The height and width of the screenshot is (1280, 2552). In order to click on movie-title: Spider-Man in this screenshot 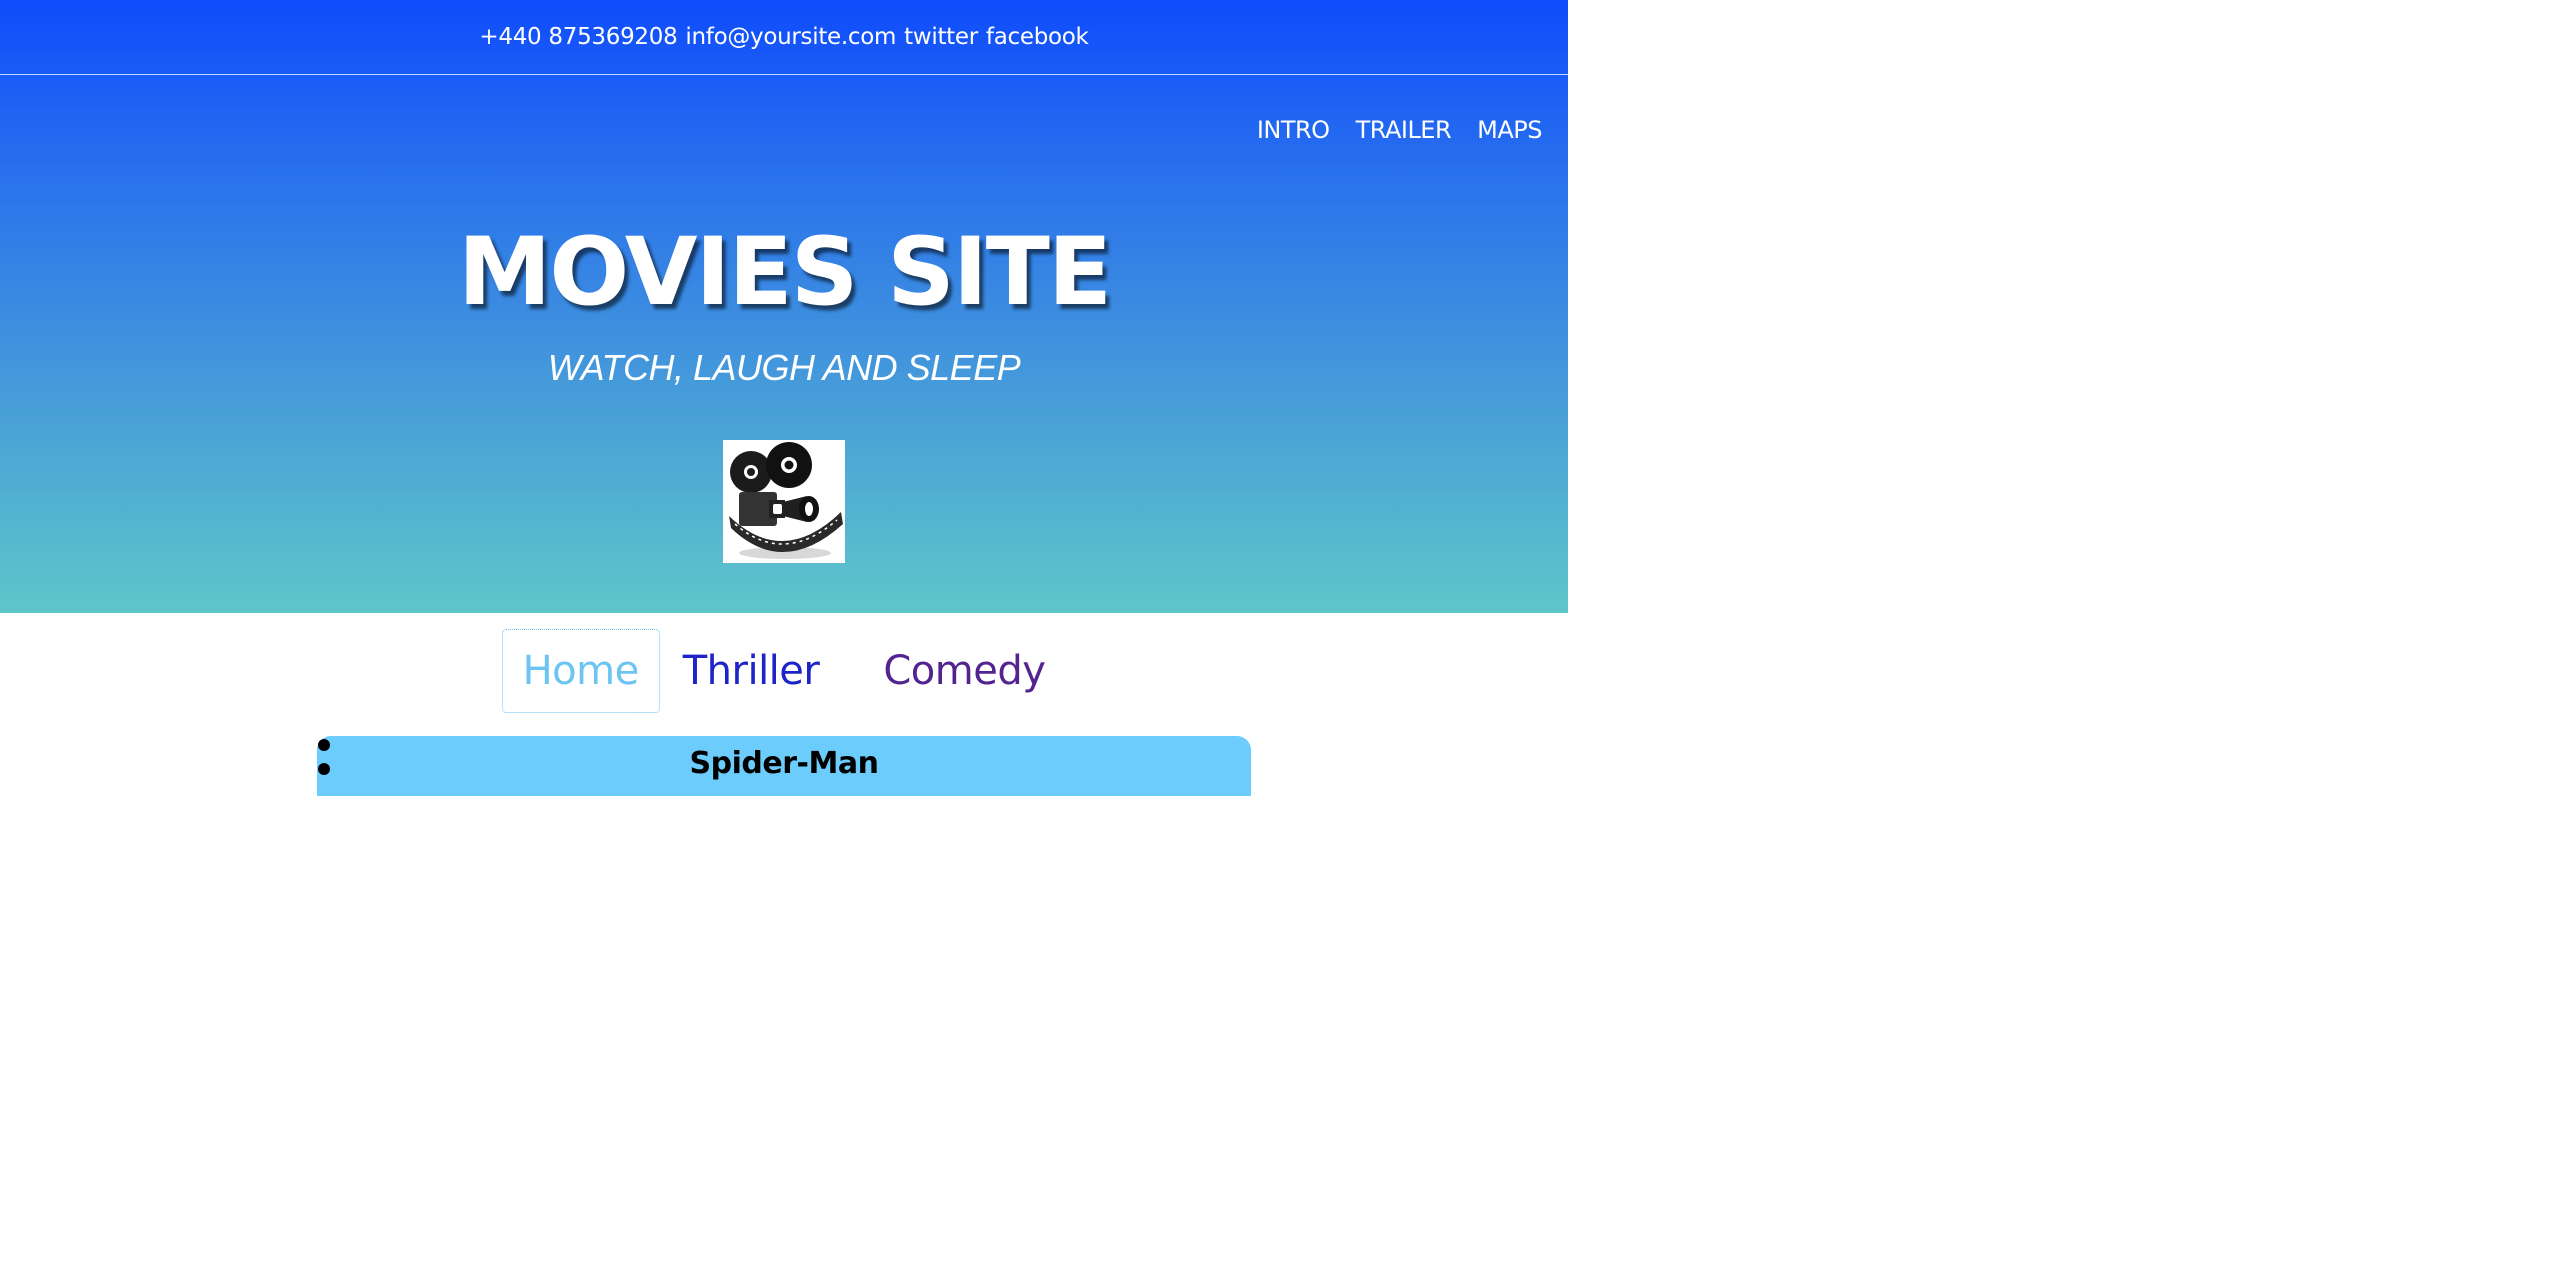, I will do `click(784, 763)`.